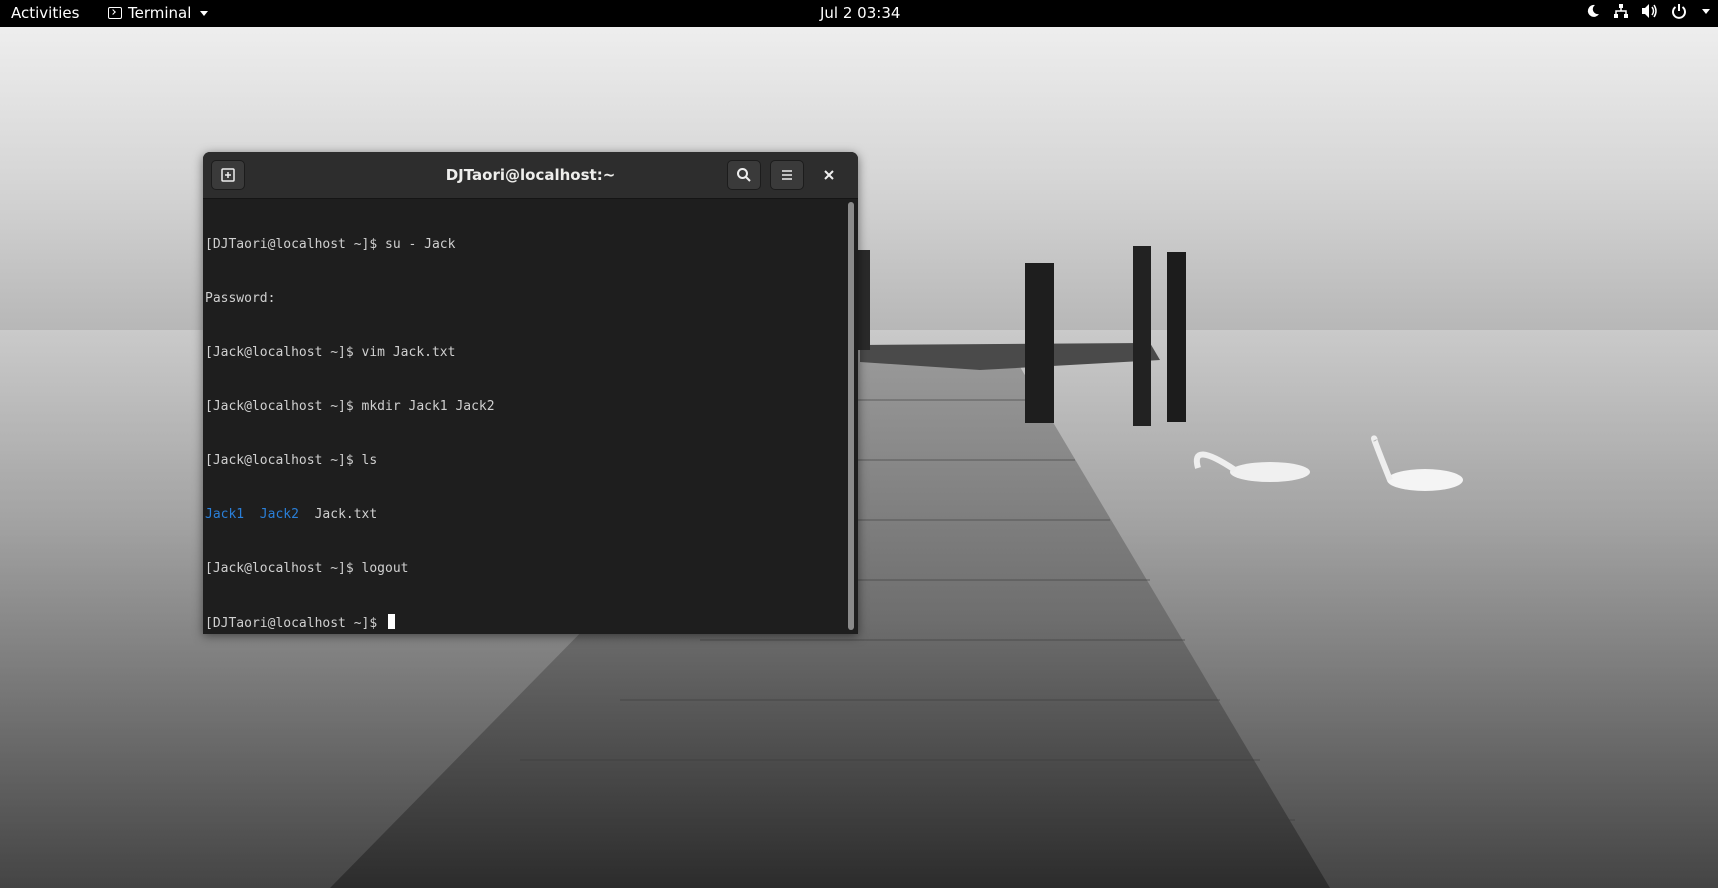 The width and height of the screenshot is (1718, 888). Describe the element at coordinates (392, 621) in the screenshot. I see `text-cursor` at that location.